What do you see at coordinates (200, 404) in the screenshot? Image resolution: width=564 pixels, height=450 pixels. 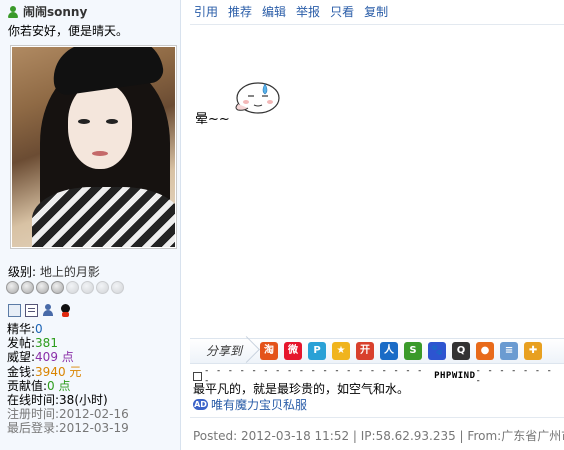 I see `ad-badge: AD` at bounding box center [200, 404].